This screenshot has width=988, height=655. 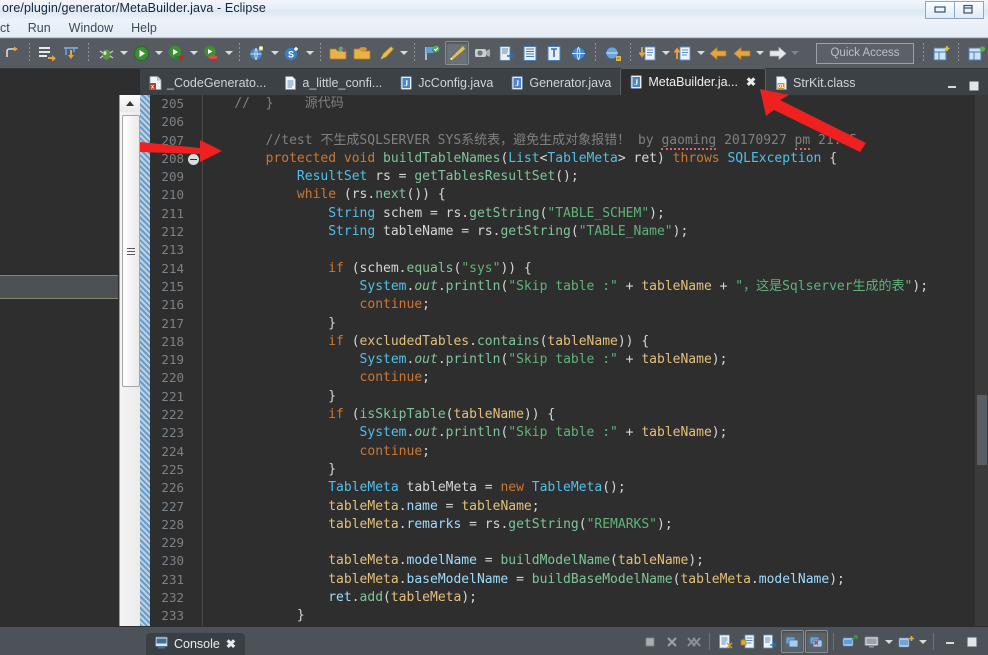 I want to click on restore-button, so click(x=969, y=10).